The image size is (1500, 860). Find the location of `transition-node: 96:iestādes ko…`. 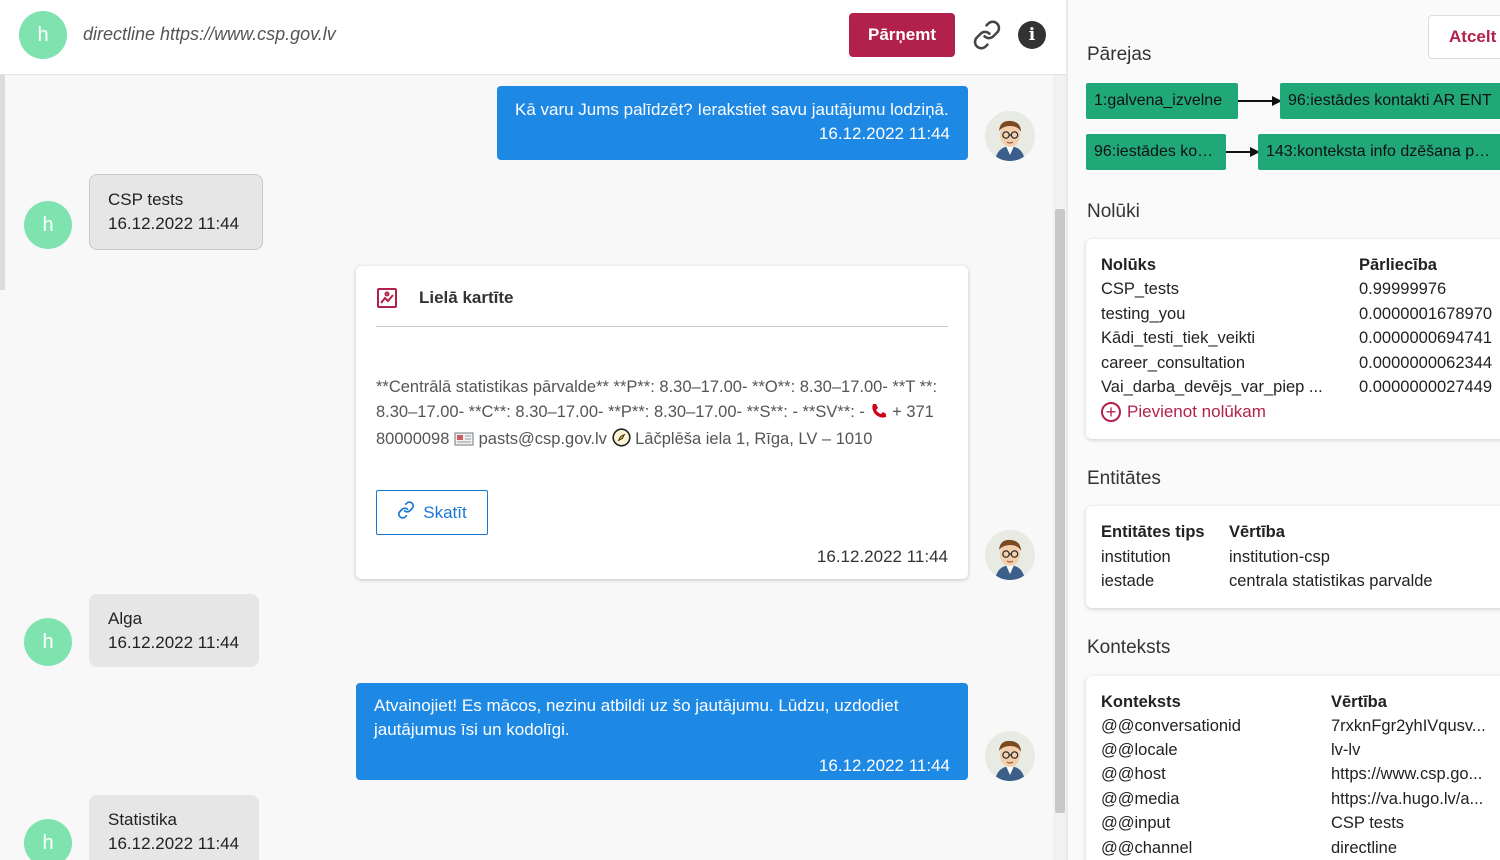

transition-node: 96:iestādes ko… is located at coordinates (1156, 152).